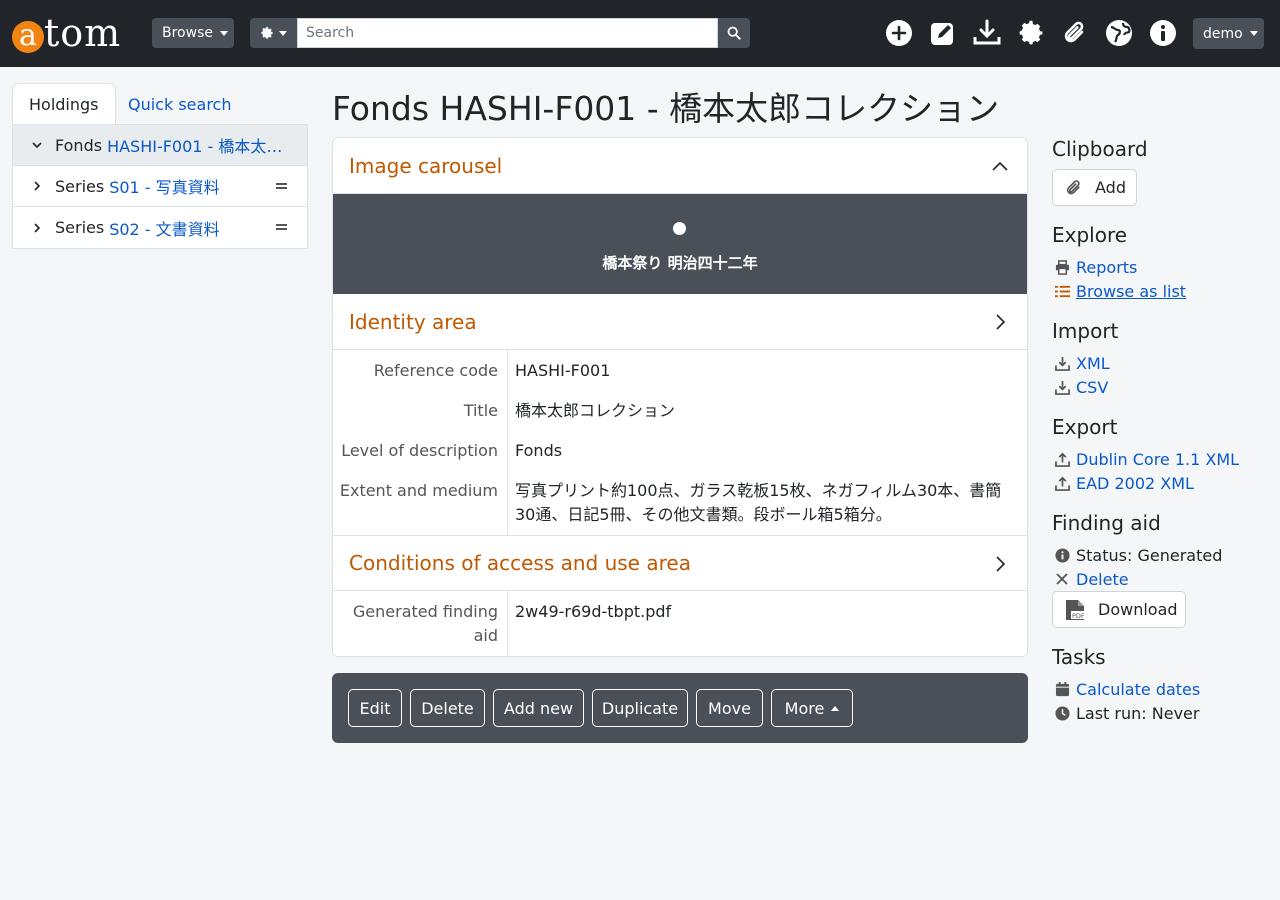 The height and width of the screenshot is (900, 1280). What do you see at coordinates (164, 228) in the screenshot?
I see `tree-item-link: S02 - 文書資料` at bounding box center [164, 228].